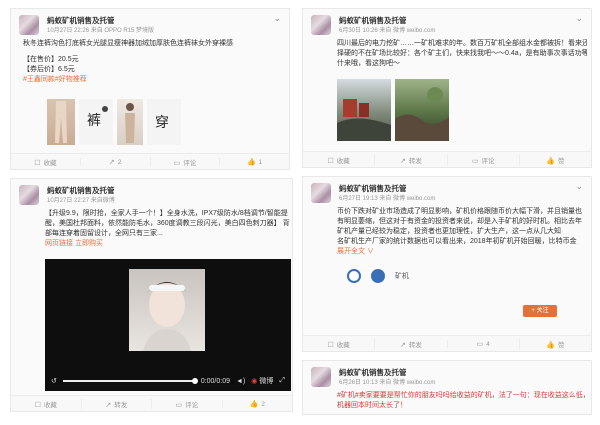 This screenshot has width=600, height=425. What do you see at coordinates (462, 252) in the screenshot?
I see `expand-link: 展开全文 ∨` at bounding box center [462, 252].